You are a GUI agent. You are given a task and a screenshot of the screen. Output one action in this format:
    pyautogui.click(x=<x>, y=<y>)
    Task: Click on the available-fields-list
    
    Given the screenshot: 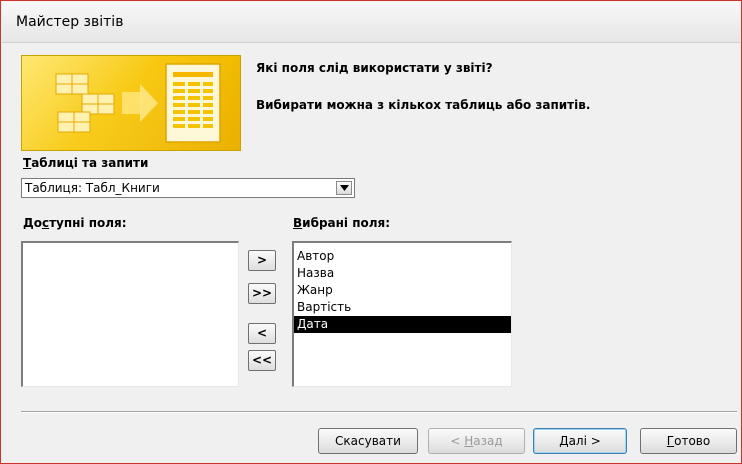 What is the action you would take?
    pyautogui.click(x=130, y=314)
    